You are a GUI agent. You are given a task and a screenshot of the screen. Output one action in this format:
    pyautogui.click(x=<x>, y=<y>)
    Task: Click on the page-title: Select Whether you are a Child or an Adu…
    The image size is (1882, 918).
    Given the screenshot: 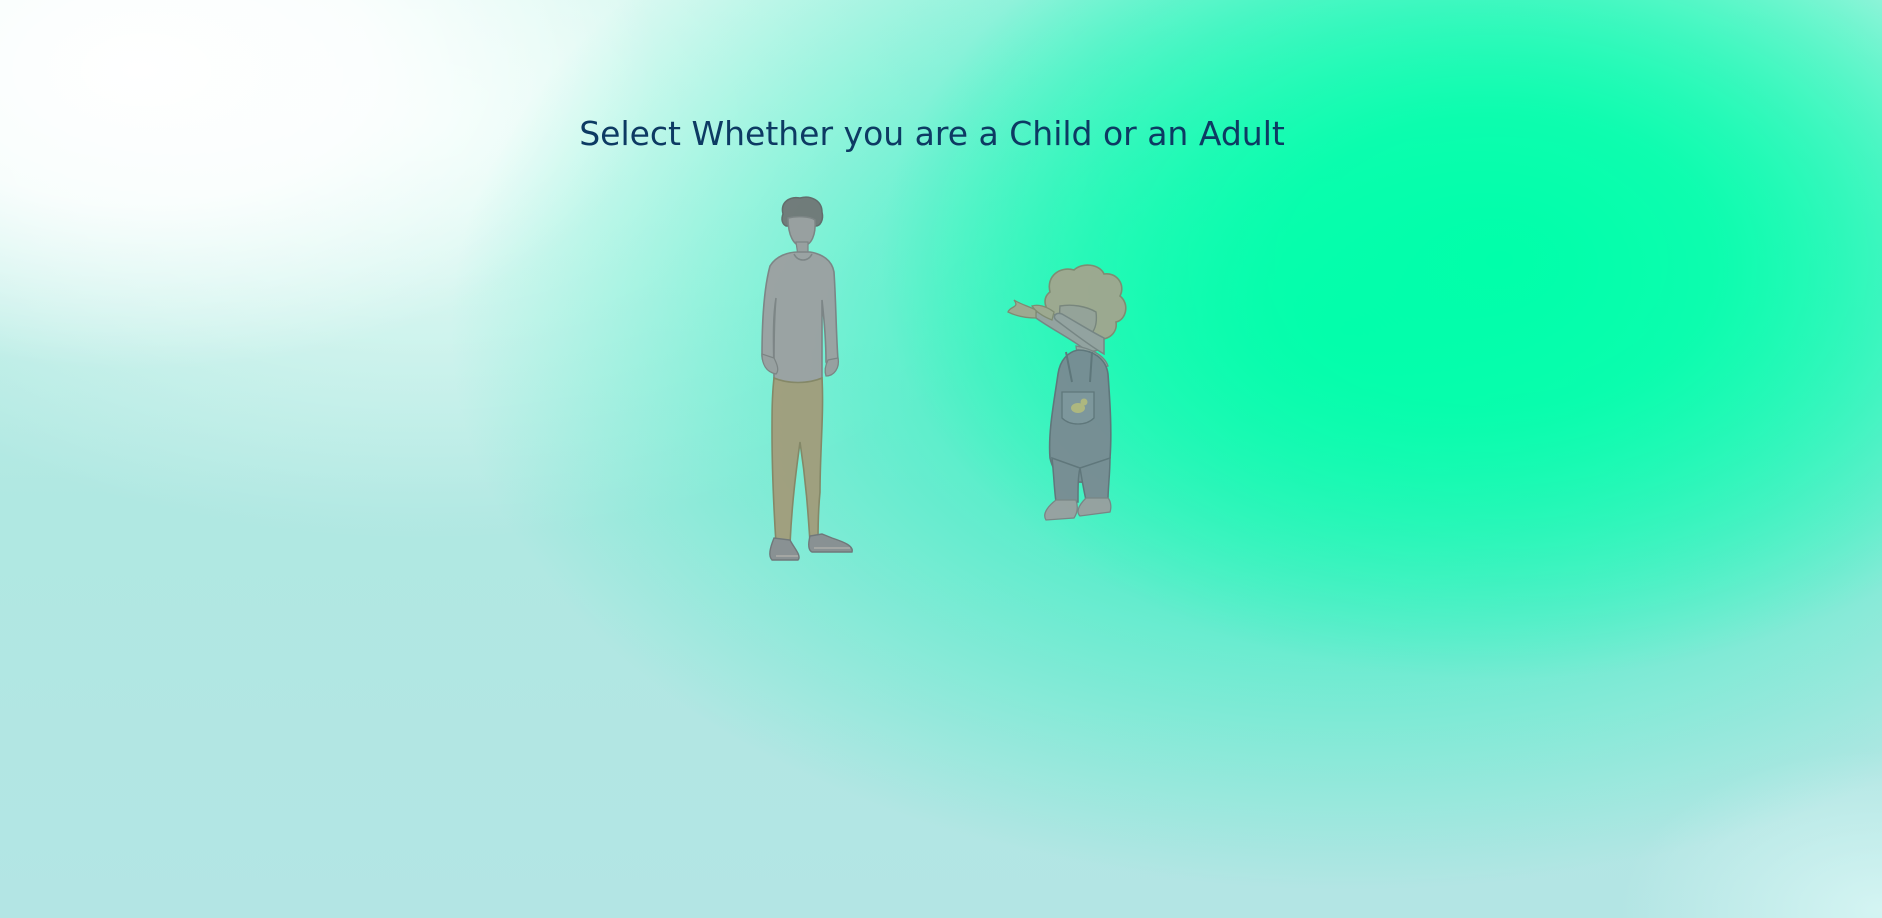 What is the action you would take?
    pyautogui.click(x=932, y=133)
    